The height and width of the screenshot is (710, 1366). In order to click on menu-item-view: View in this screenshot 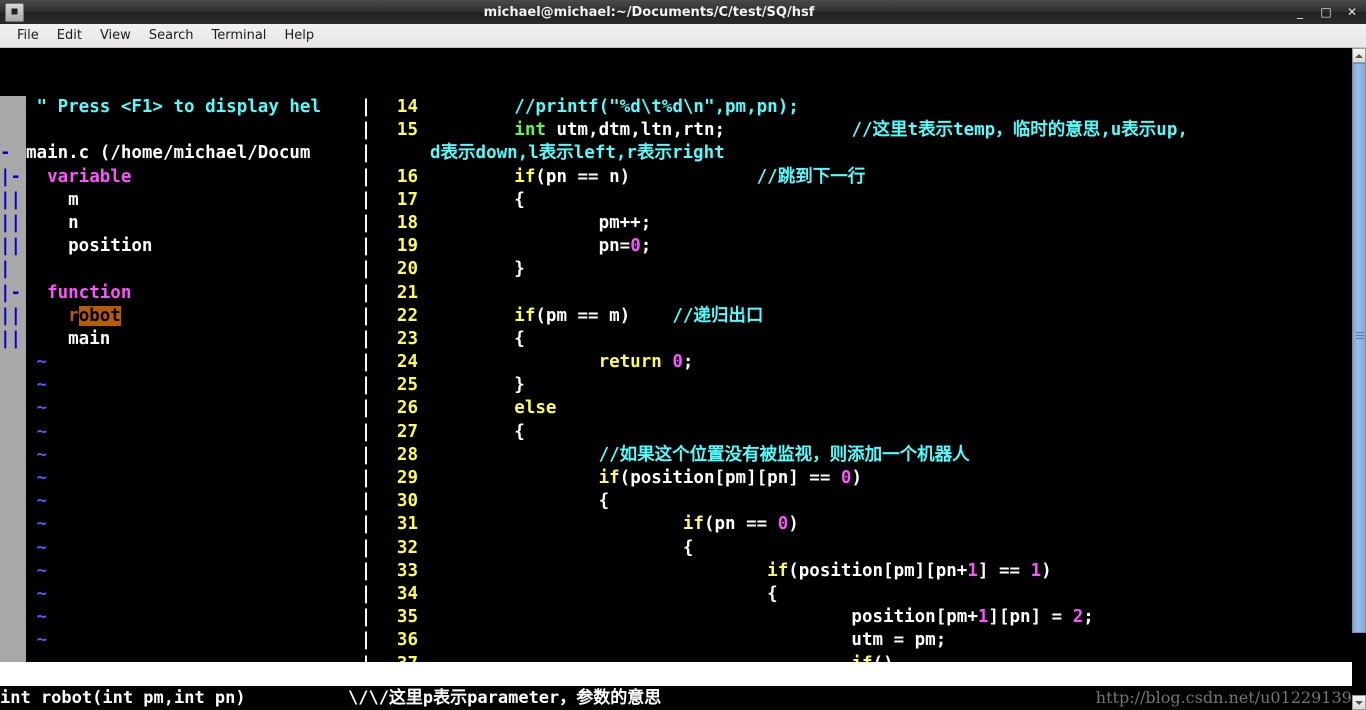, I will do `click(115, 35)`.